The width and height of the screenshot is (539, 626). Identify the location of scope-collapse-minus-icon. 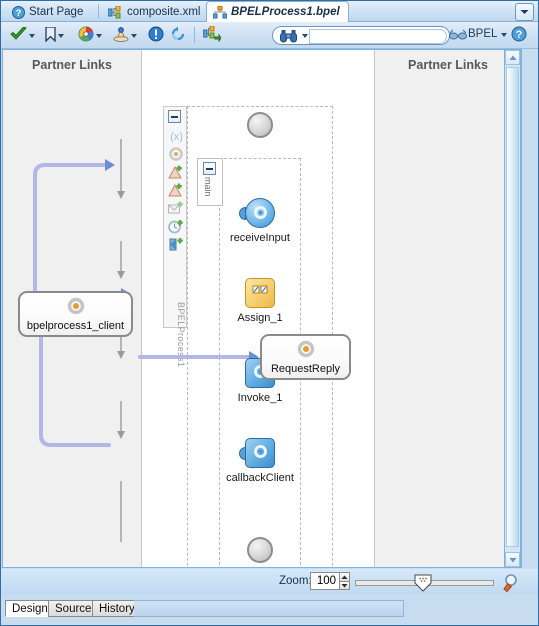
(209, 168).